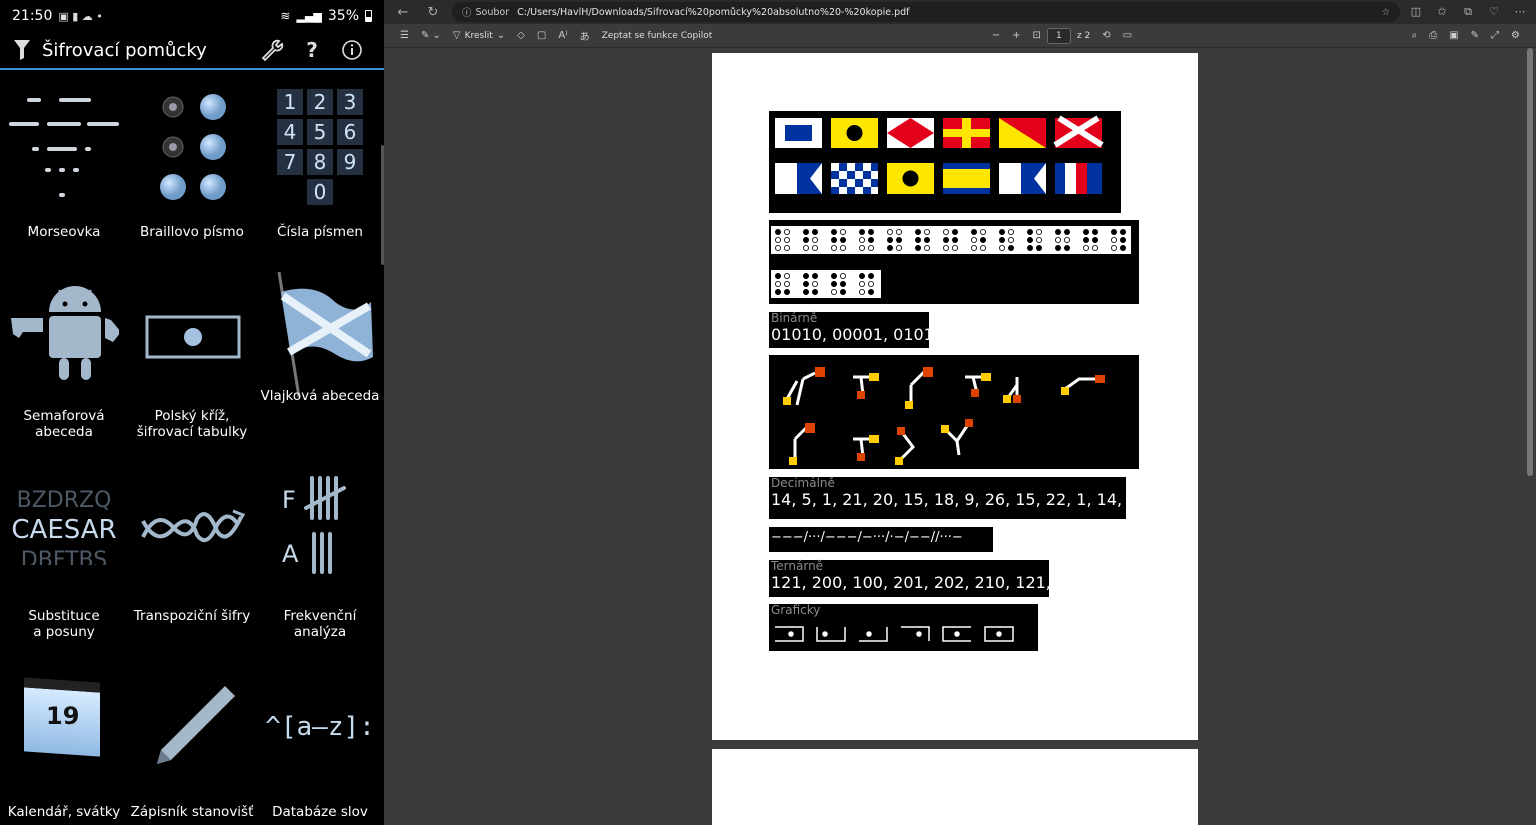 The width and height of the screenshot is (1536, 825). Describe the element at coordinates (431, 36) in the screenshot. I see `highlight-icon: ✎ ⌄` at that location.